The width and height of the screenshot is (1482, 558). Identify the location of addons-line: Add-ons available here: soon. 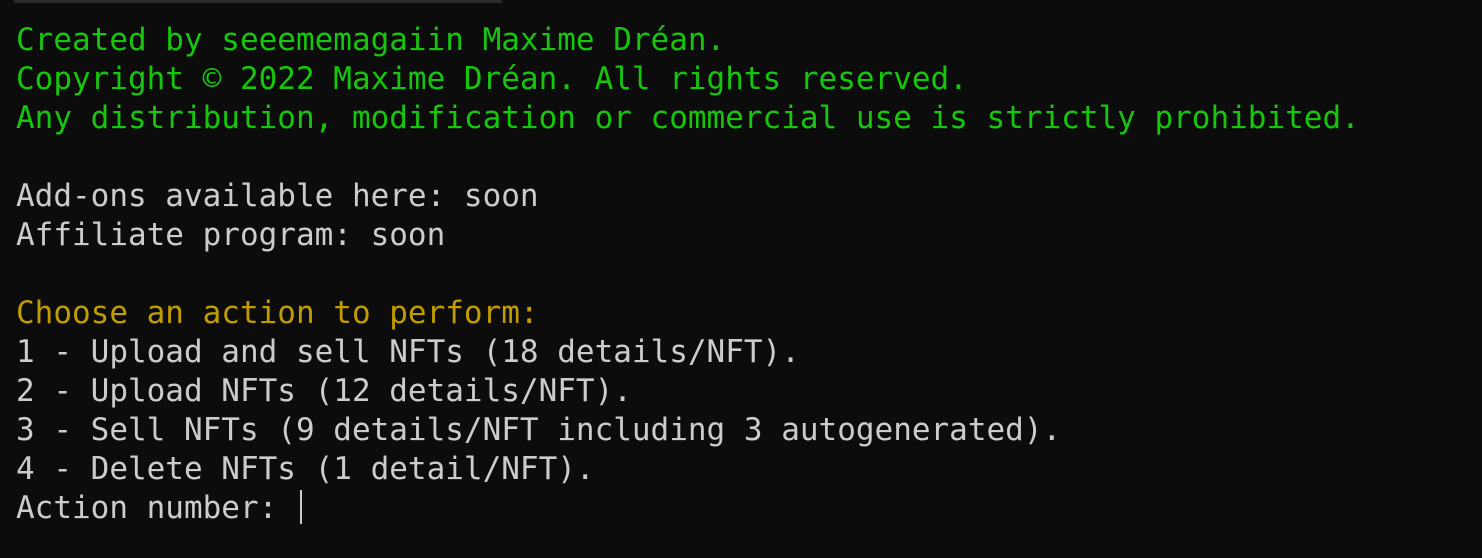
(277, 196).